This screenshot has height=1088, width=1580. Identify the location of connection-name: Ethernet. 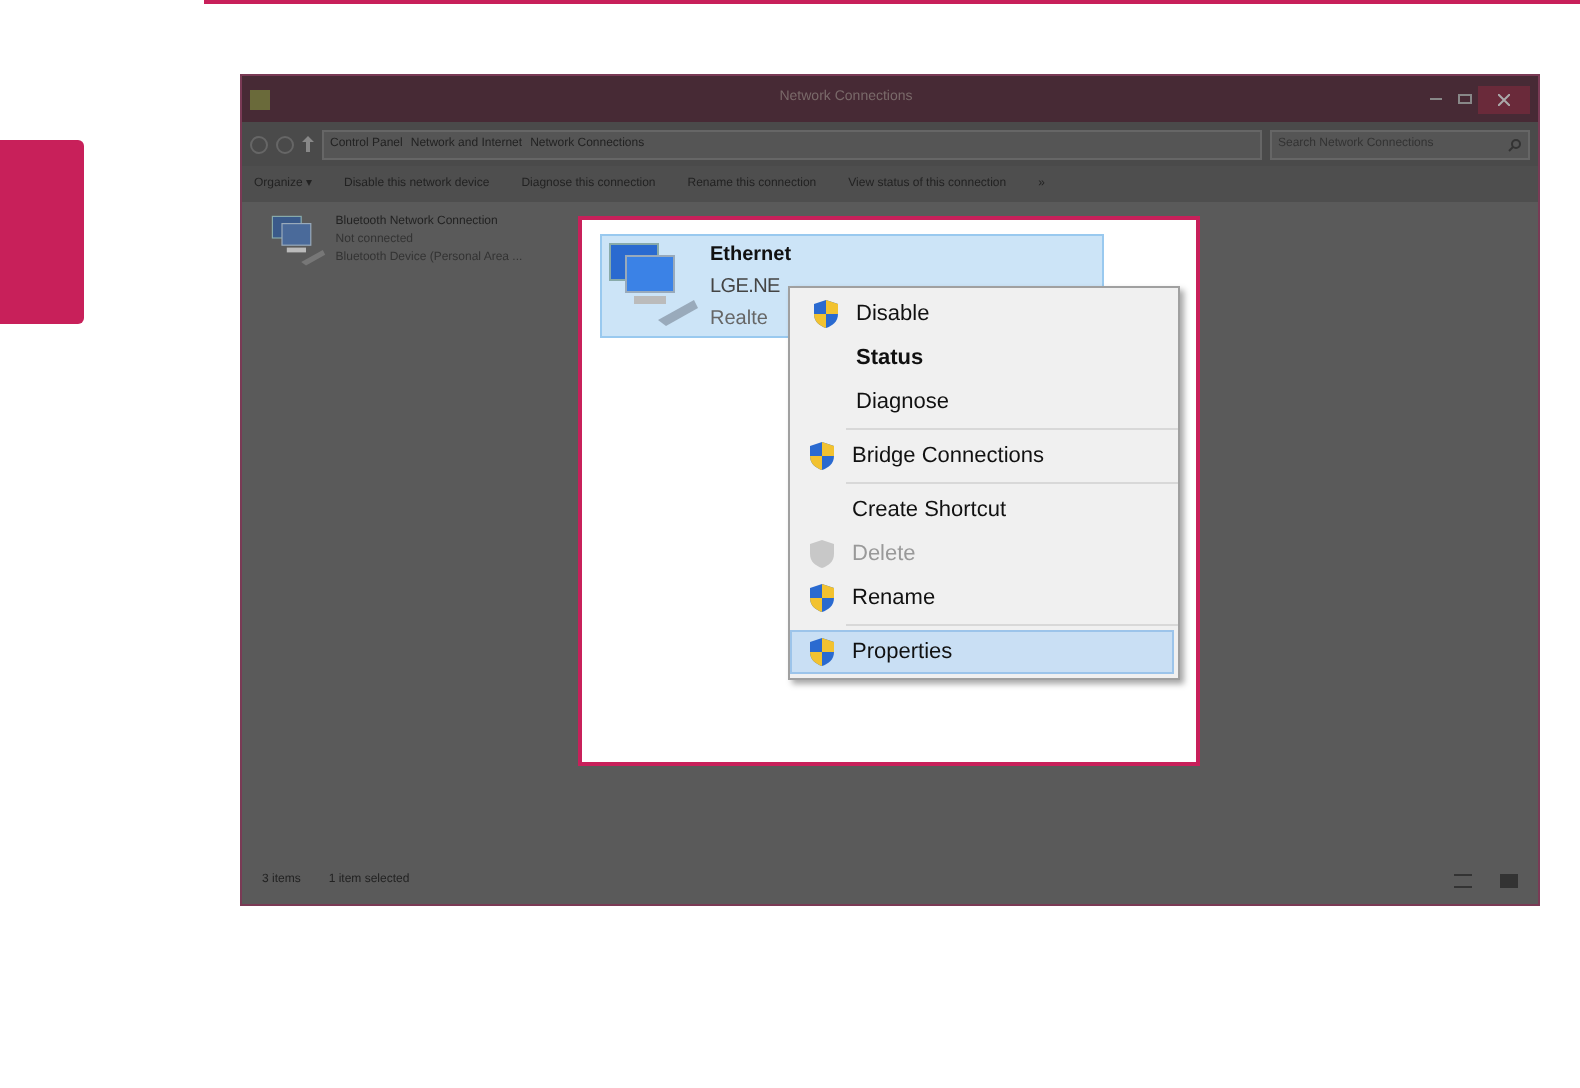
(751, 256).